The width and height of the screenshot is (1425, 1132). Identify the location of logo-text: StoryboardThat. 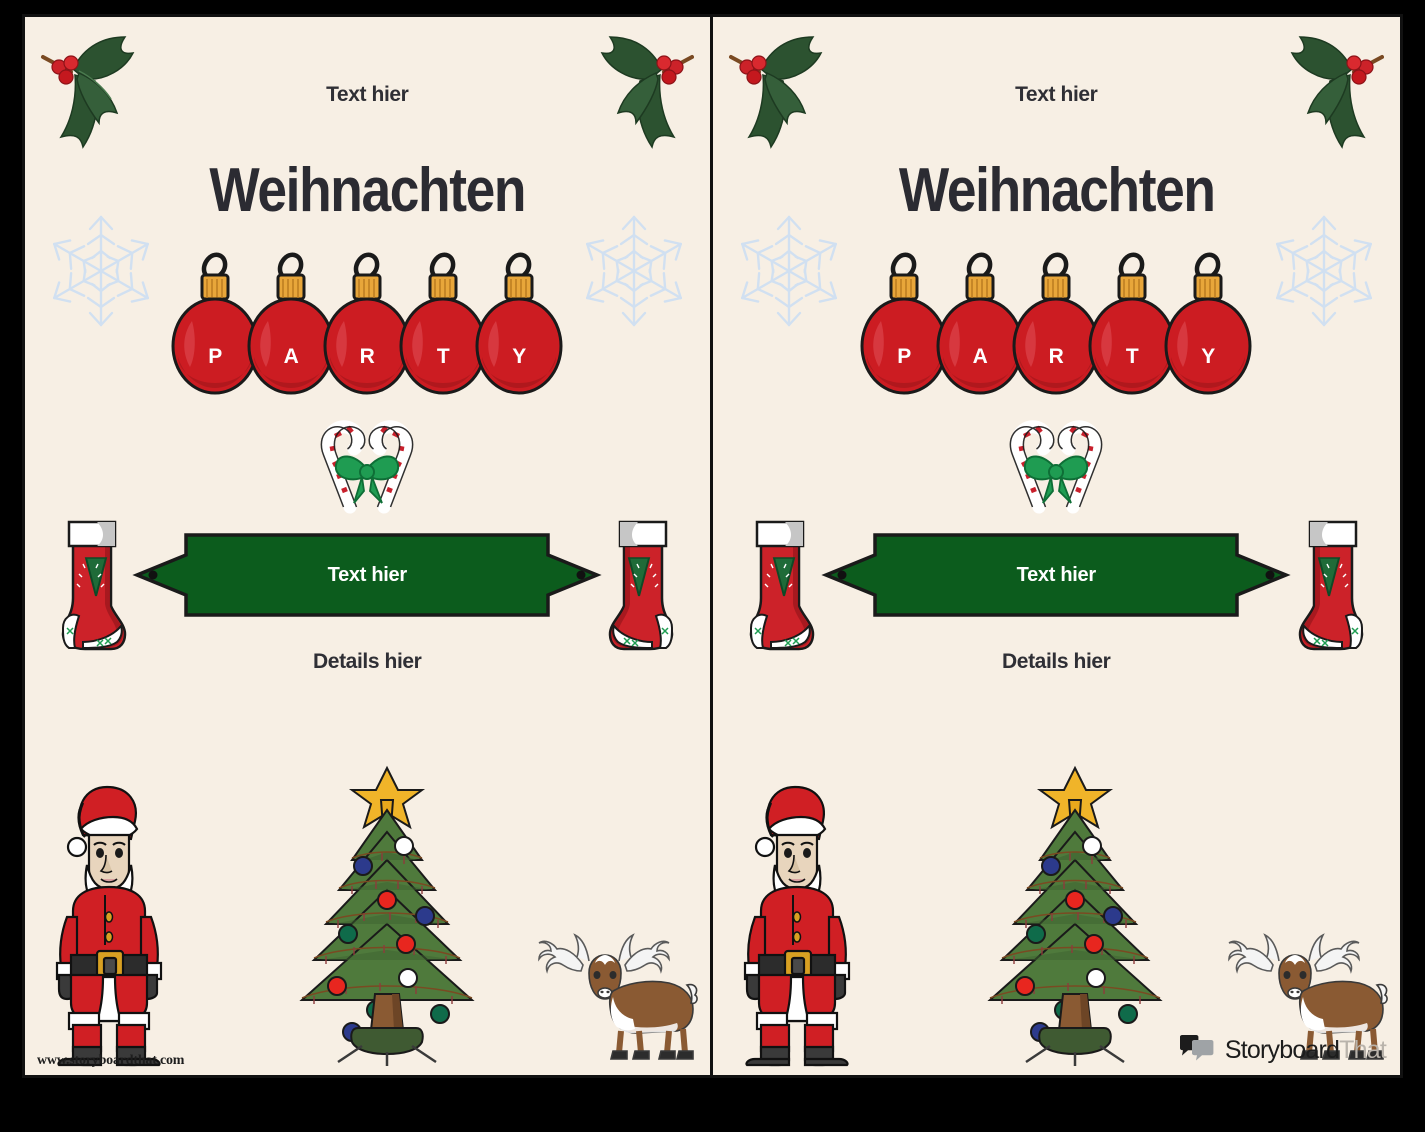
(1305, 1050).